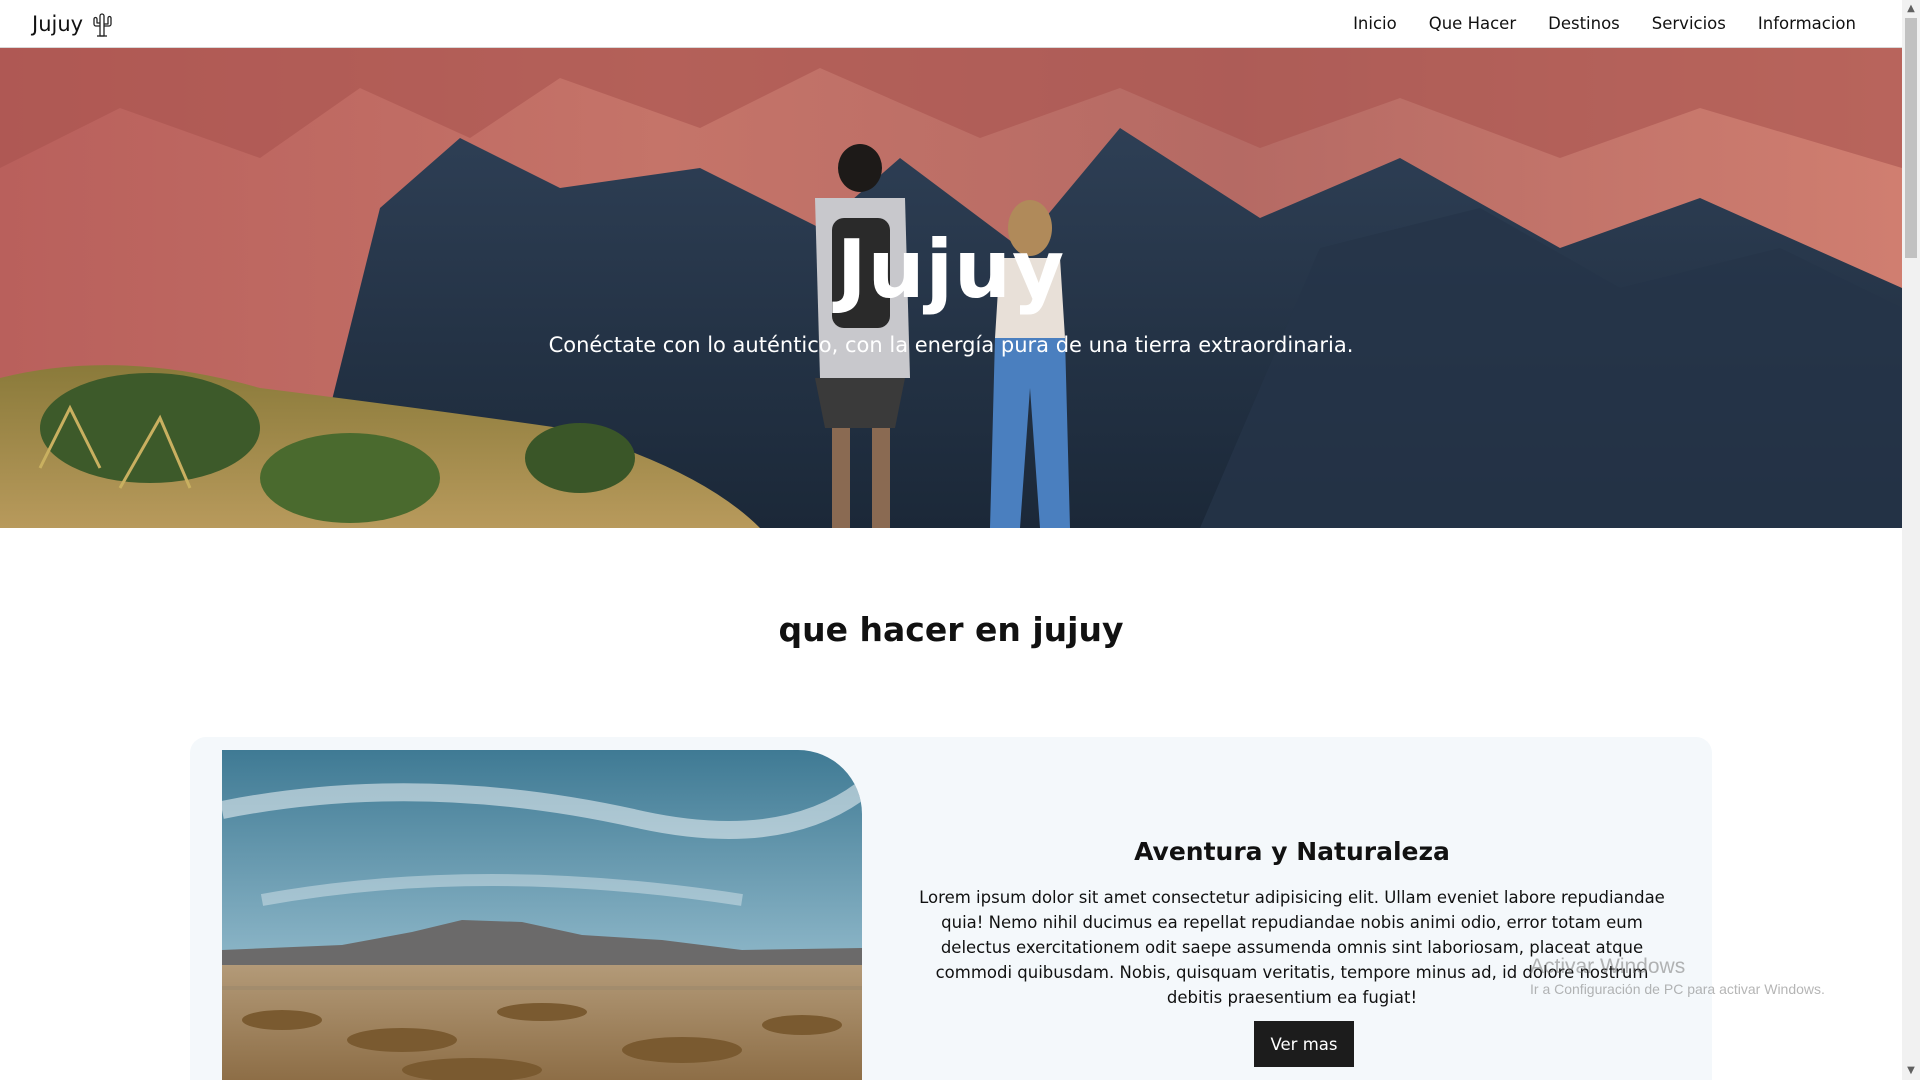 This screenshot has width=1920, height=1080. I want to click on scroll-up-arrow-icon: ▲, so click(1911, 9).